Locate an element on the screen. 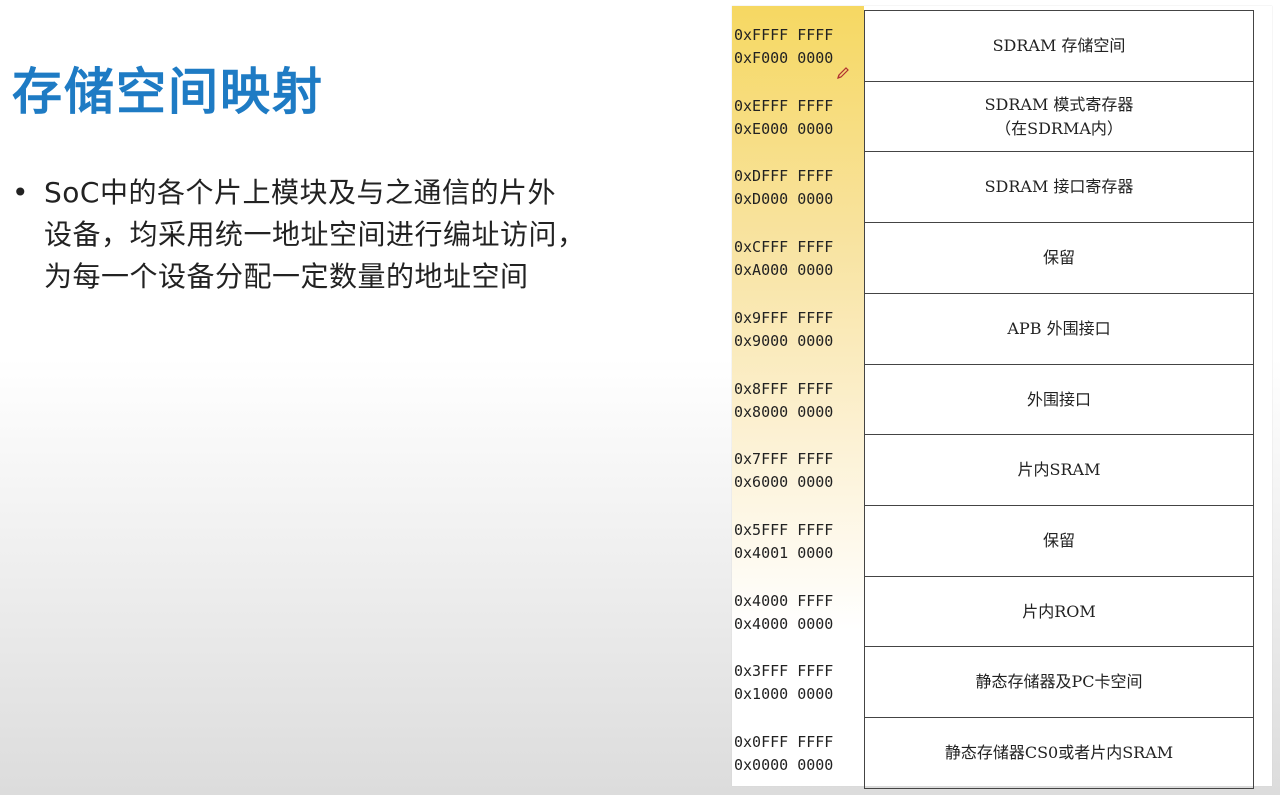  address-range: 0xDFFF FFFF 0xD000 0000 is located at coordinates (798, 188).